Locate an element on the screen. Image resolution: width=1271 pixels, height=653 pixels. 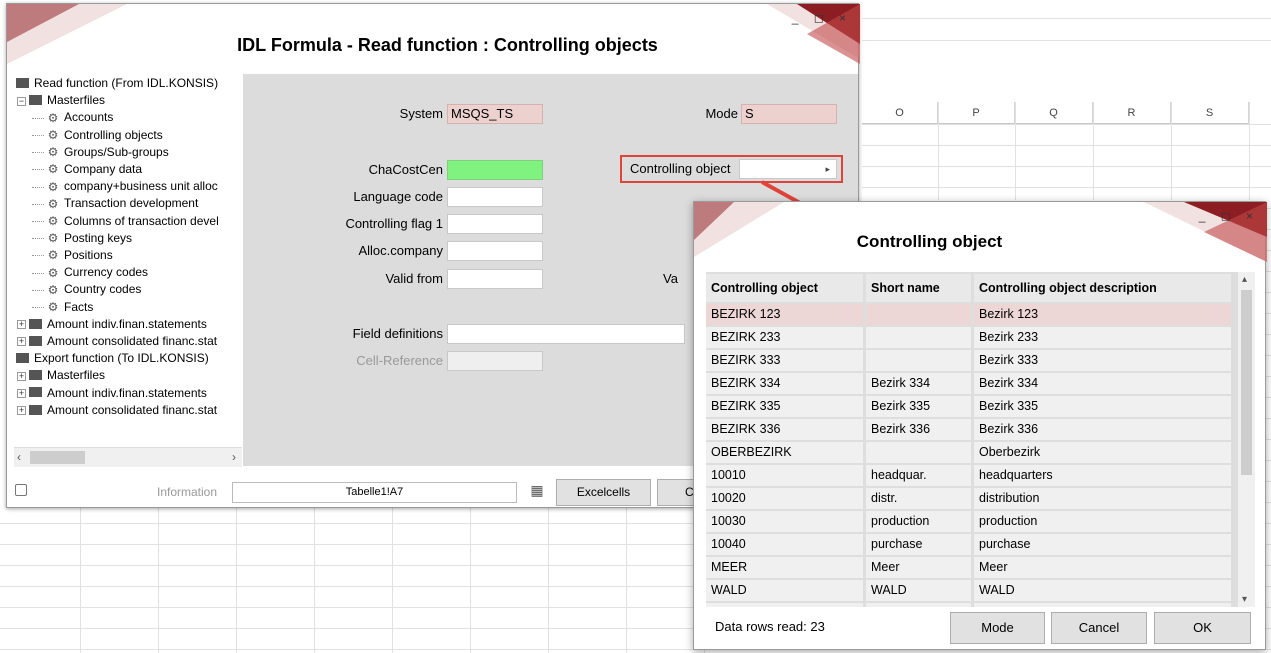
tree-item: ⚙ Facts is located at coordinates (62, 307).